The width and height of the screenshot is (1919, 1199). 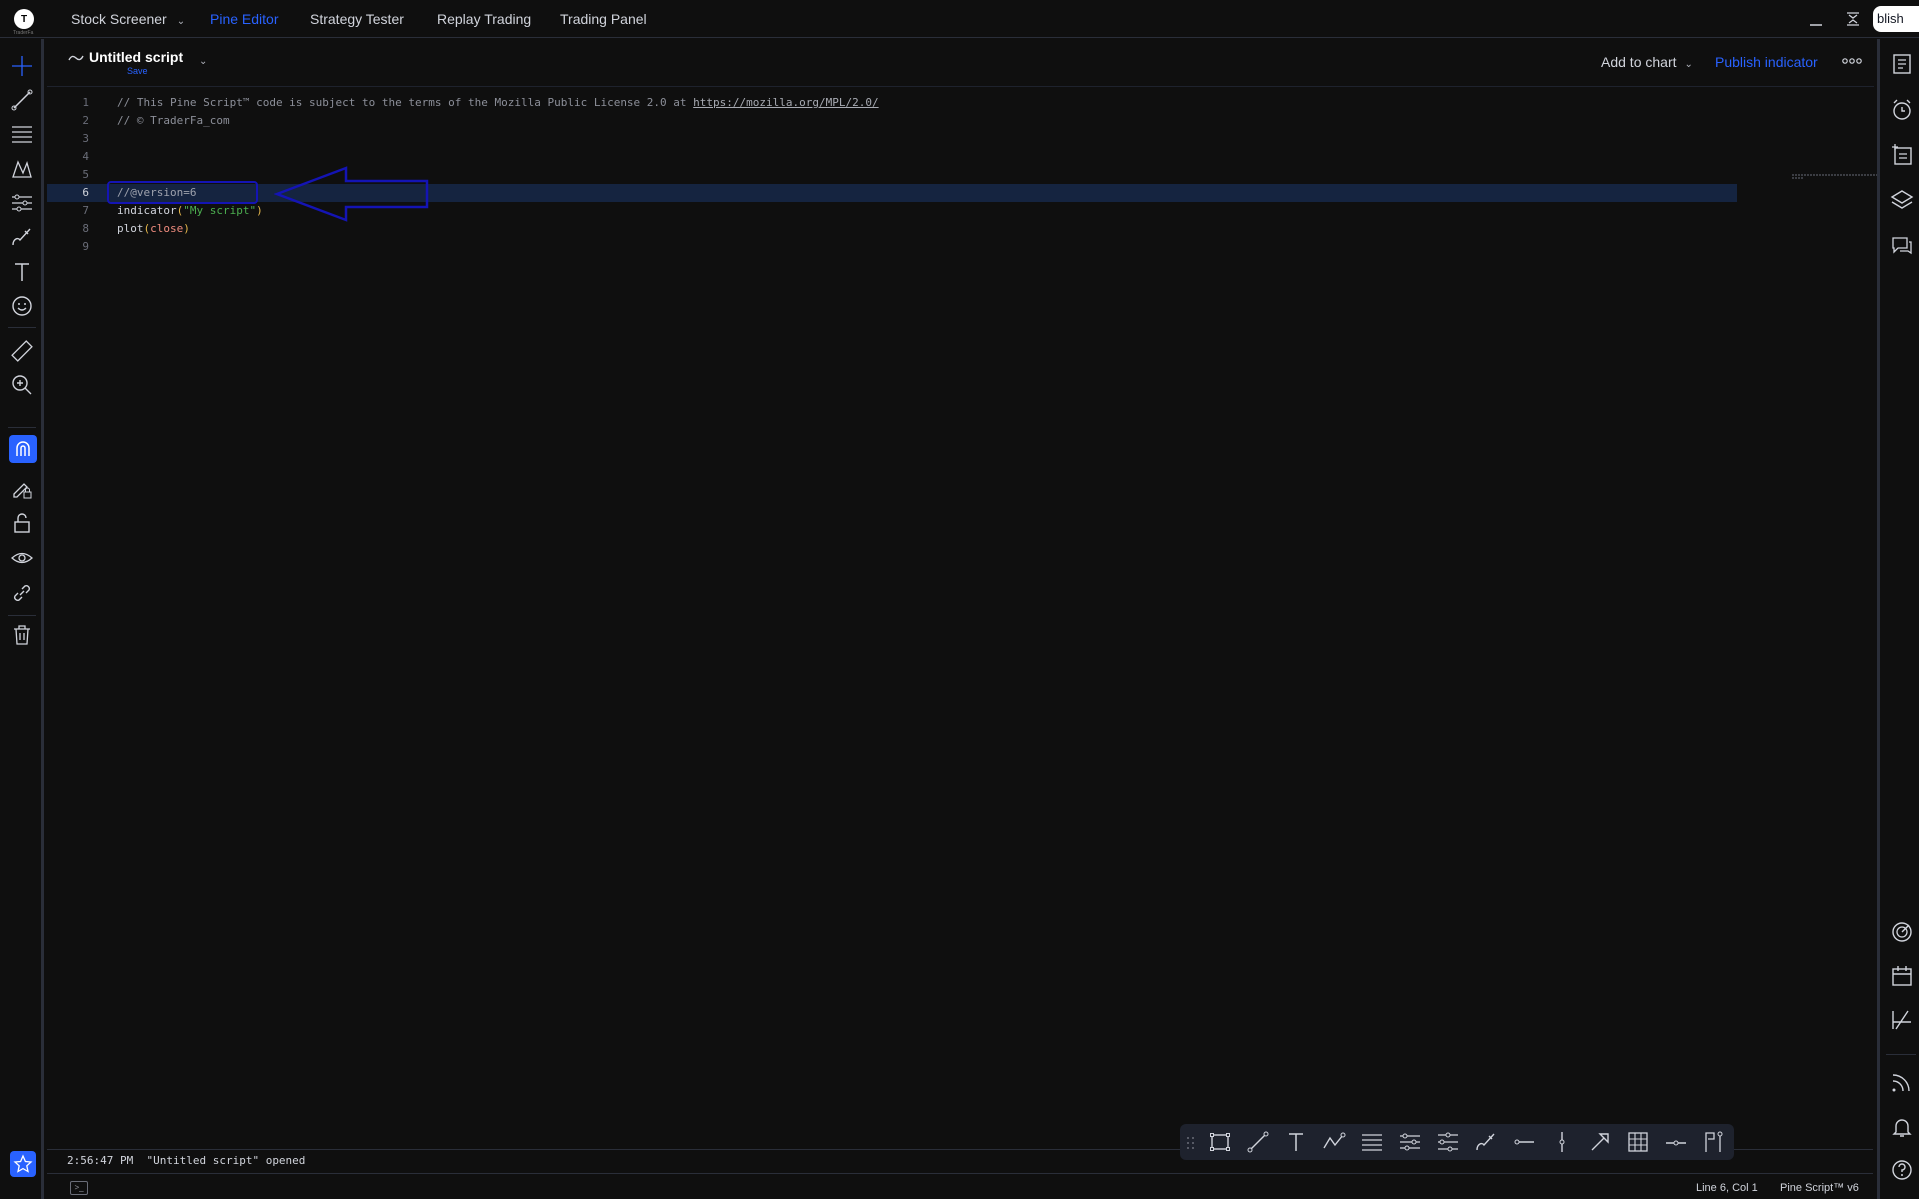 What do you see at coordinates (1562, 1142) in the screenshot?
I see `vertical-line-icon` at bounding box center [1562, 1142].